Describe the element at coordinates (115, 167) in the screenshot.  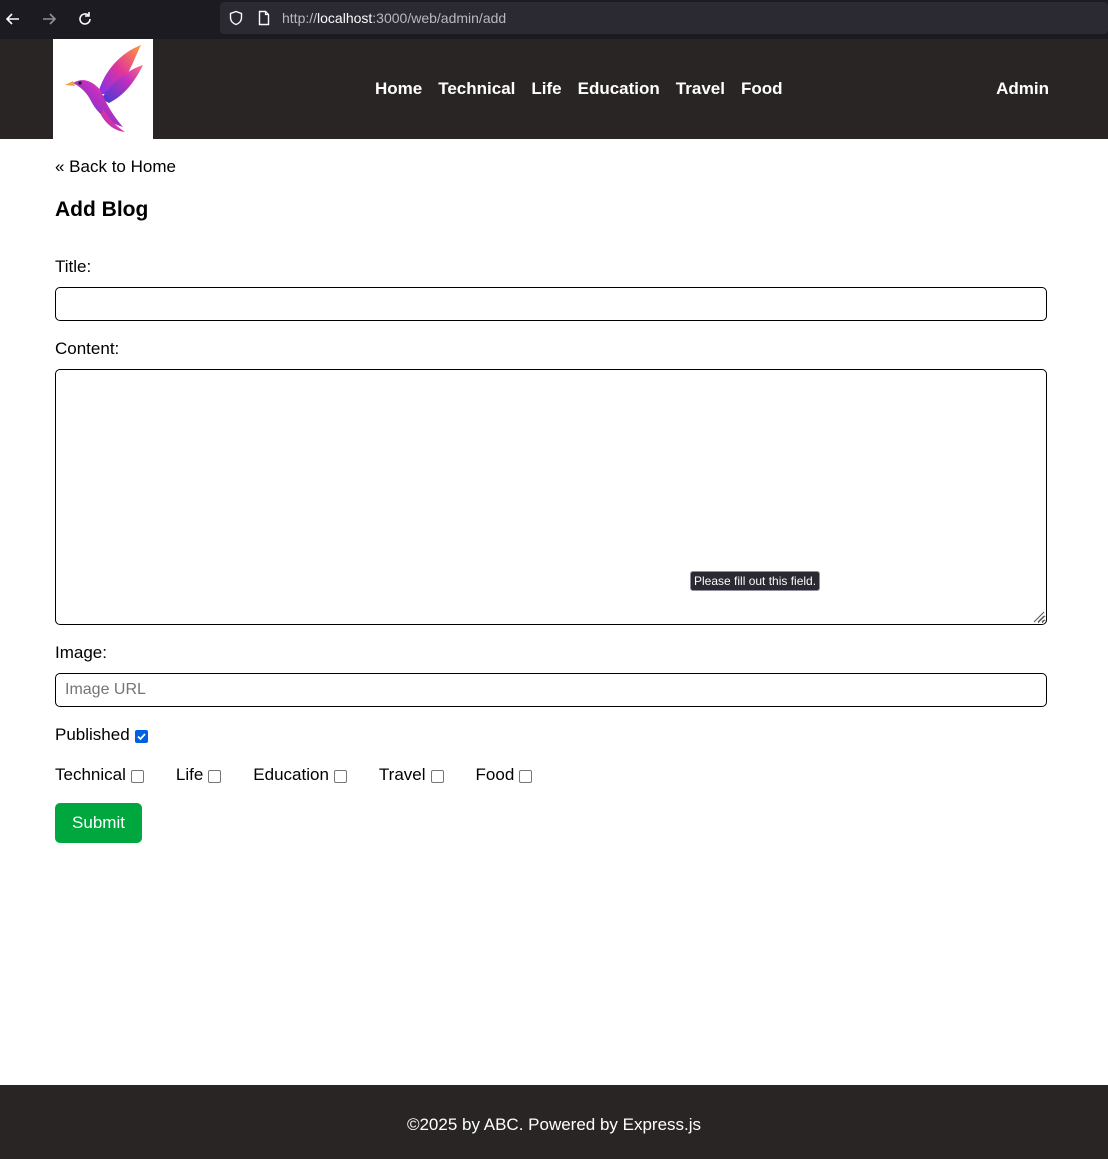
I see `back-to-home-link: « Back to Home` at that location.